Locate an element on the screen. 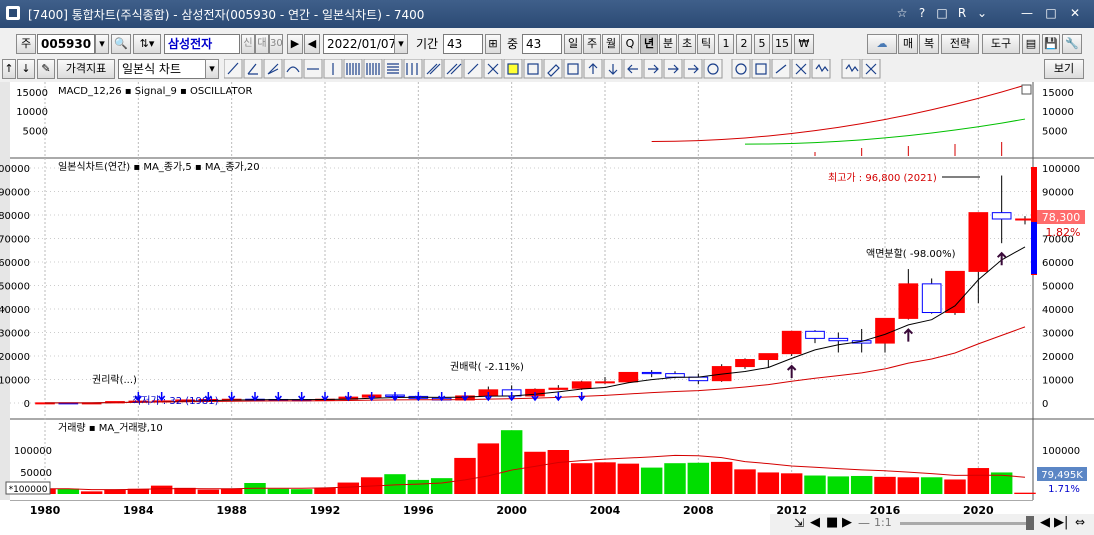 Image resolution: width=1094 pixels, height=535 pixels. tools-button: 도구 is located at coordinates (1001, 44).